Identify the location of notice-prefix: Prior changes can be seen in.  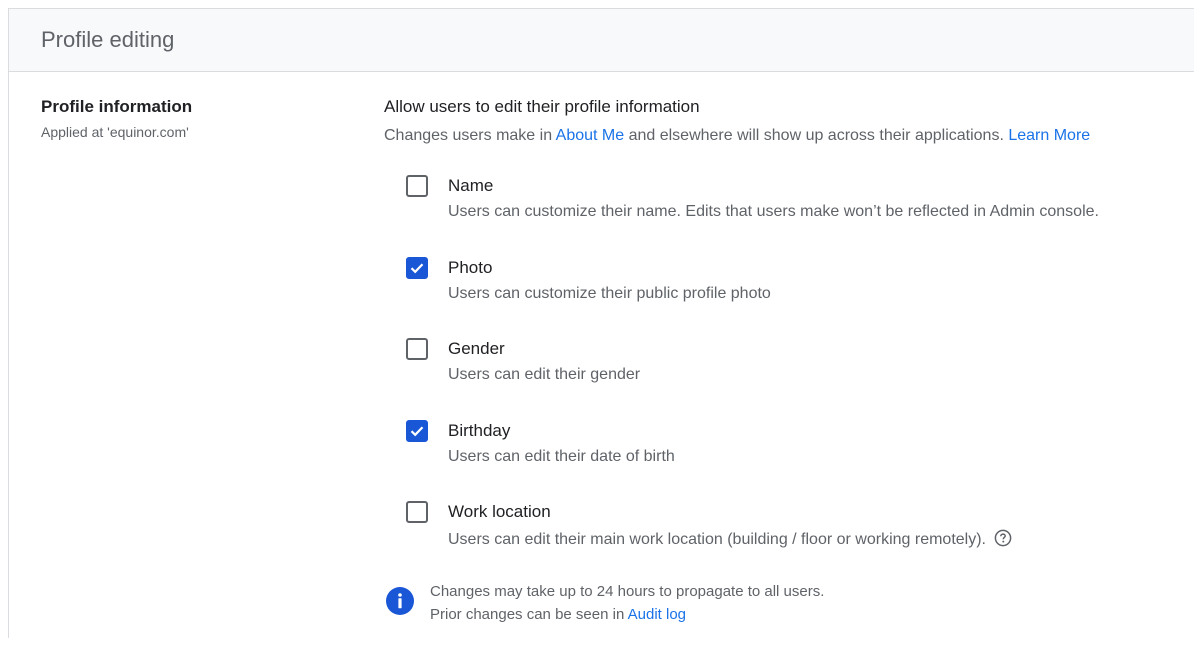
(529, 614).